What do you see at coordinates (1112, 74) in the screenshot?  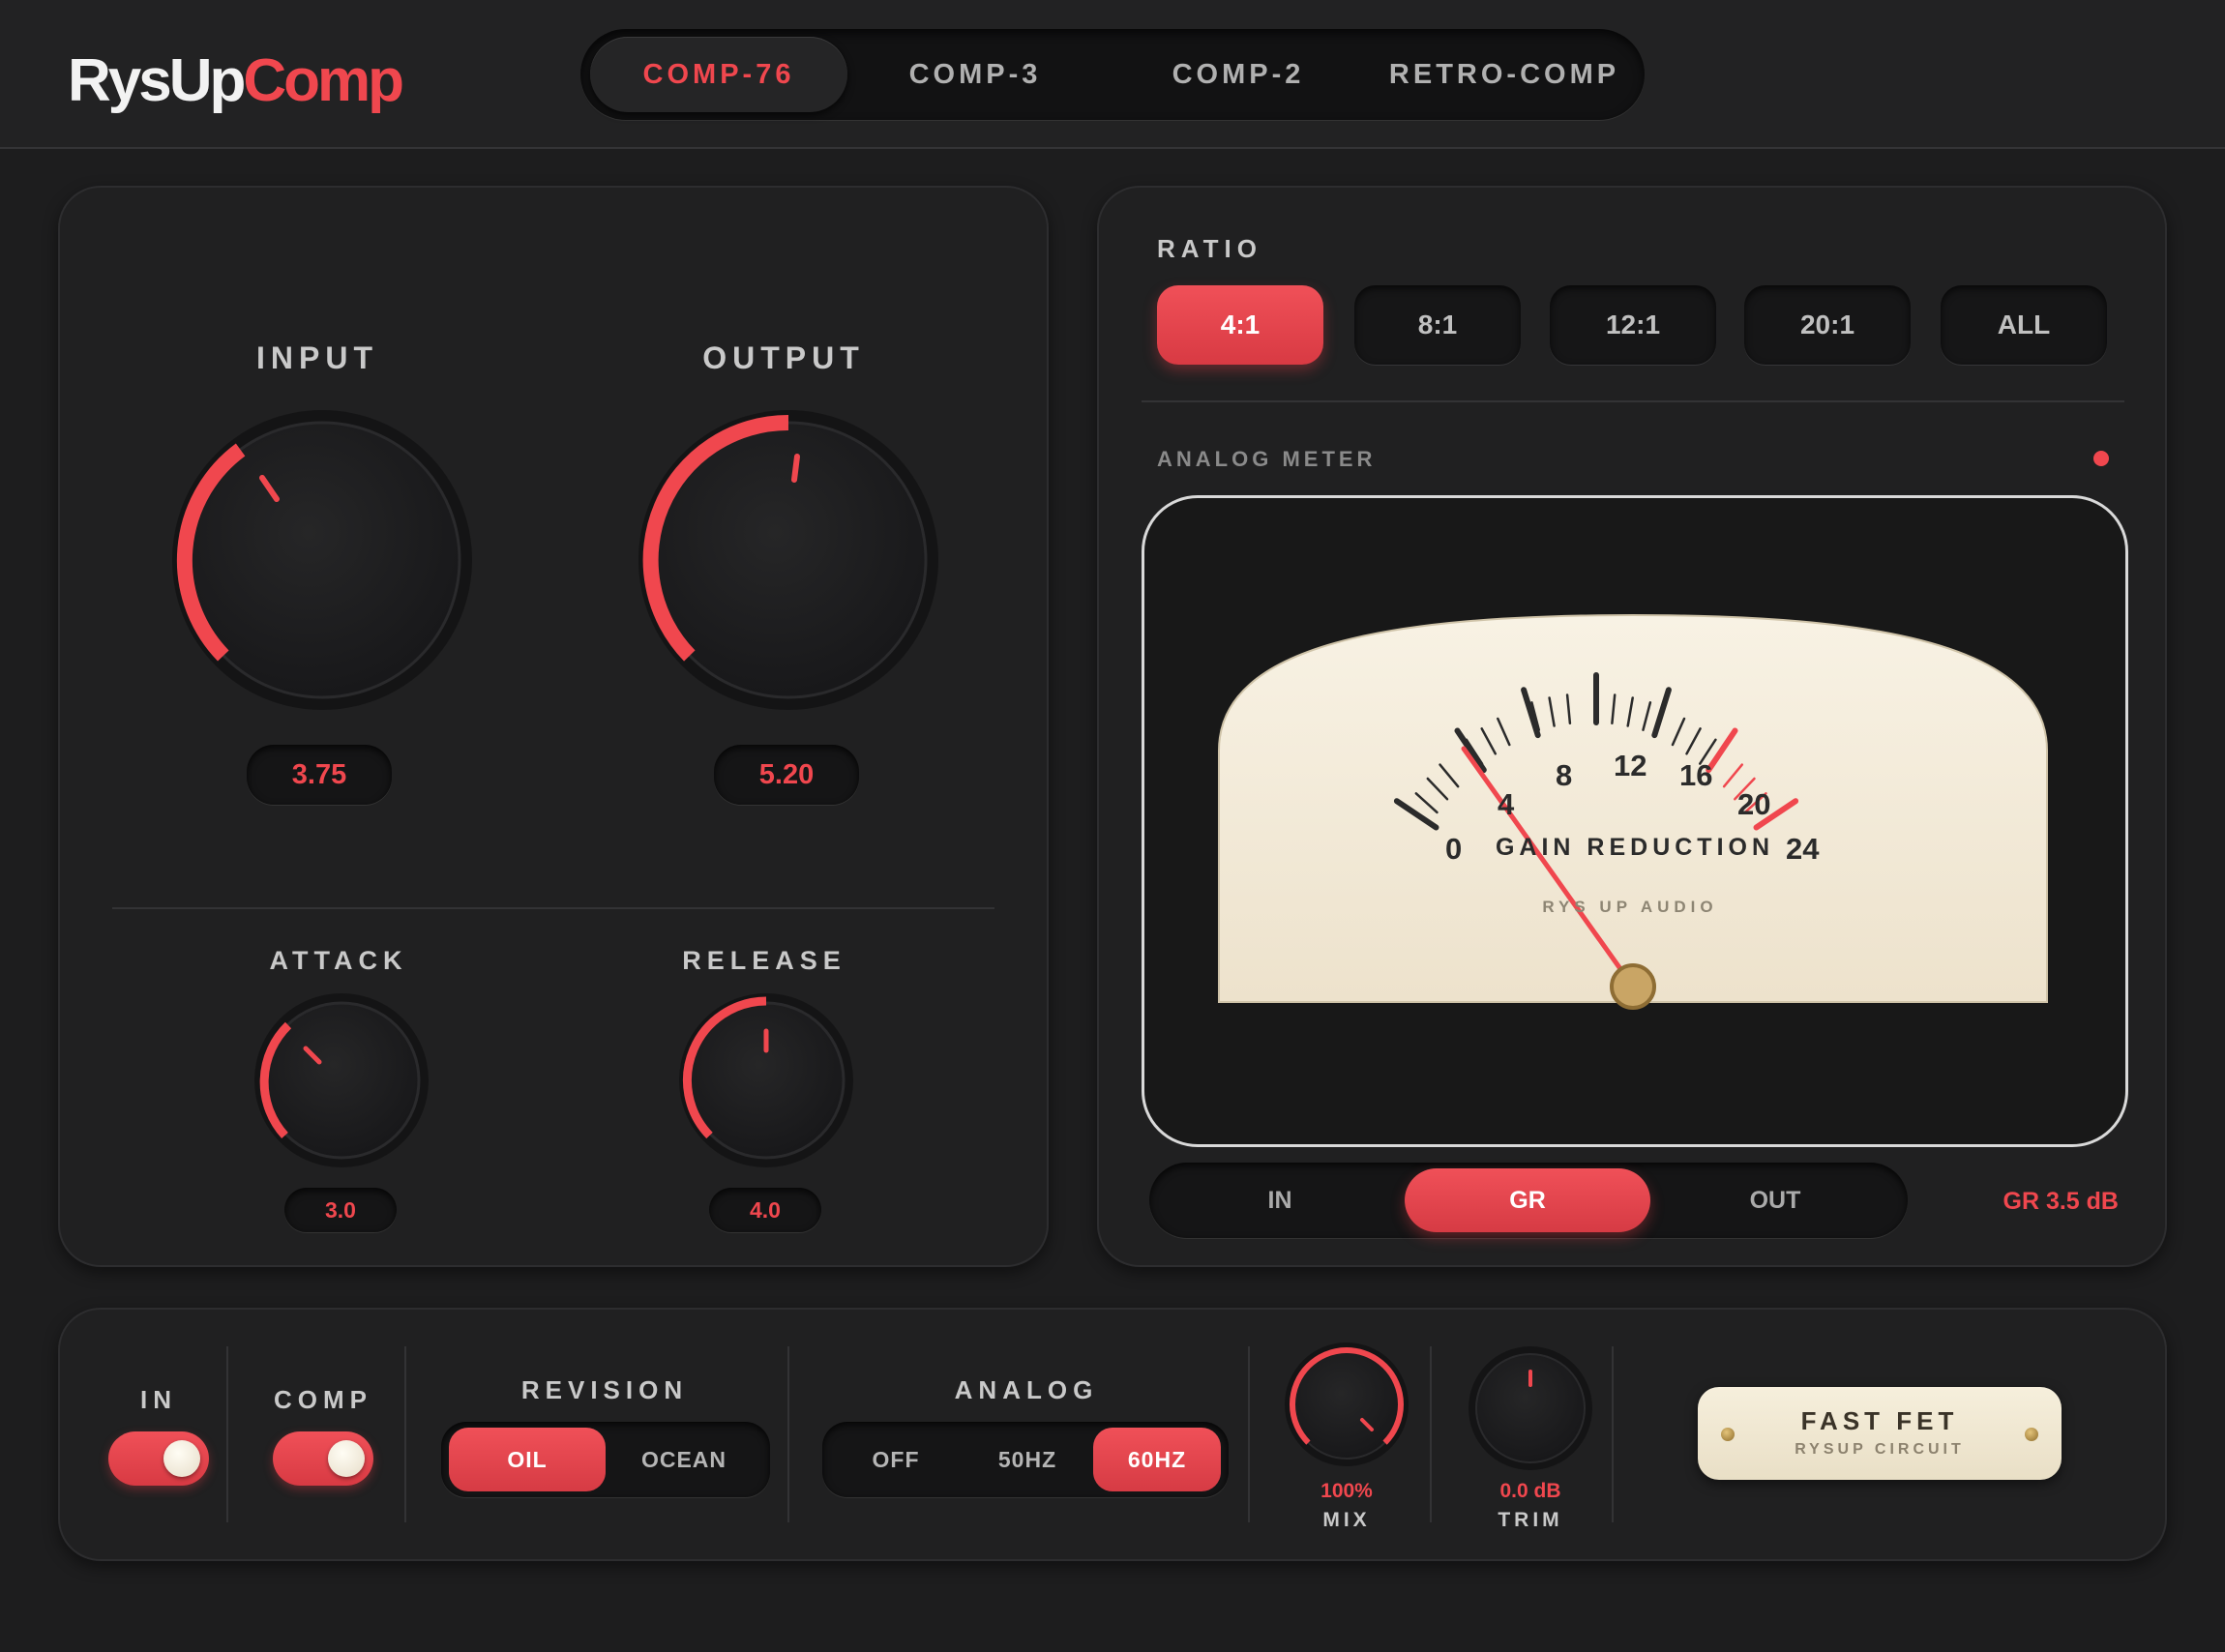 I see `model-tab-bar: COMP-76 COMP-3 COMP-2 RETRO-COMP` at bounding box center [1112, 74].